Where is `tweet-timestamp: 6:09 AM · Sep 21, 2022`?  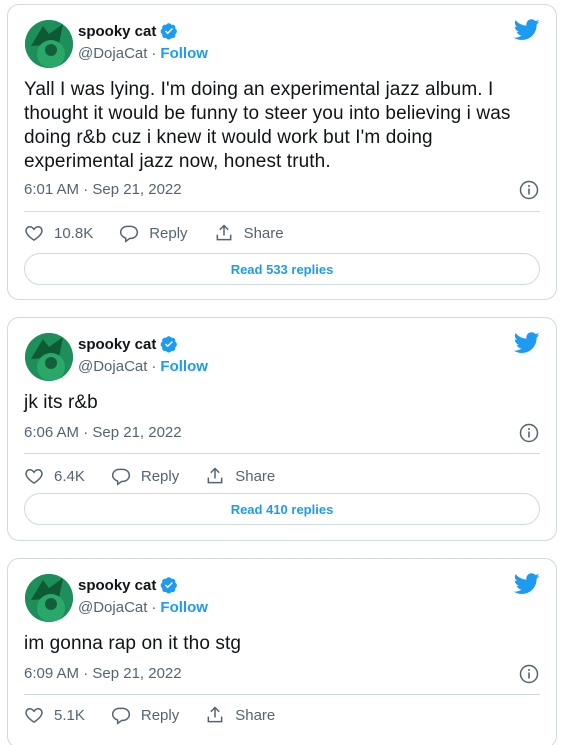
tweet-timestamp: 6:09 AM · Sep 21, 2022 is located at coordinates (103, 674).